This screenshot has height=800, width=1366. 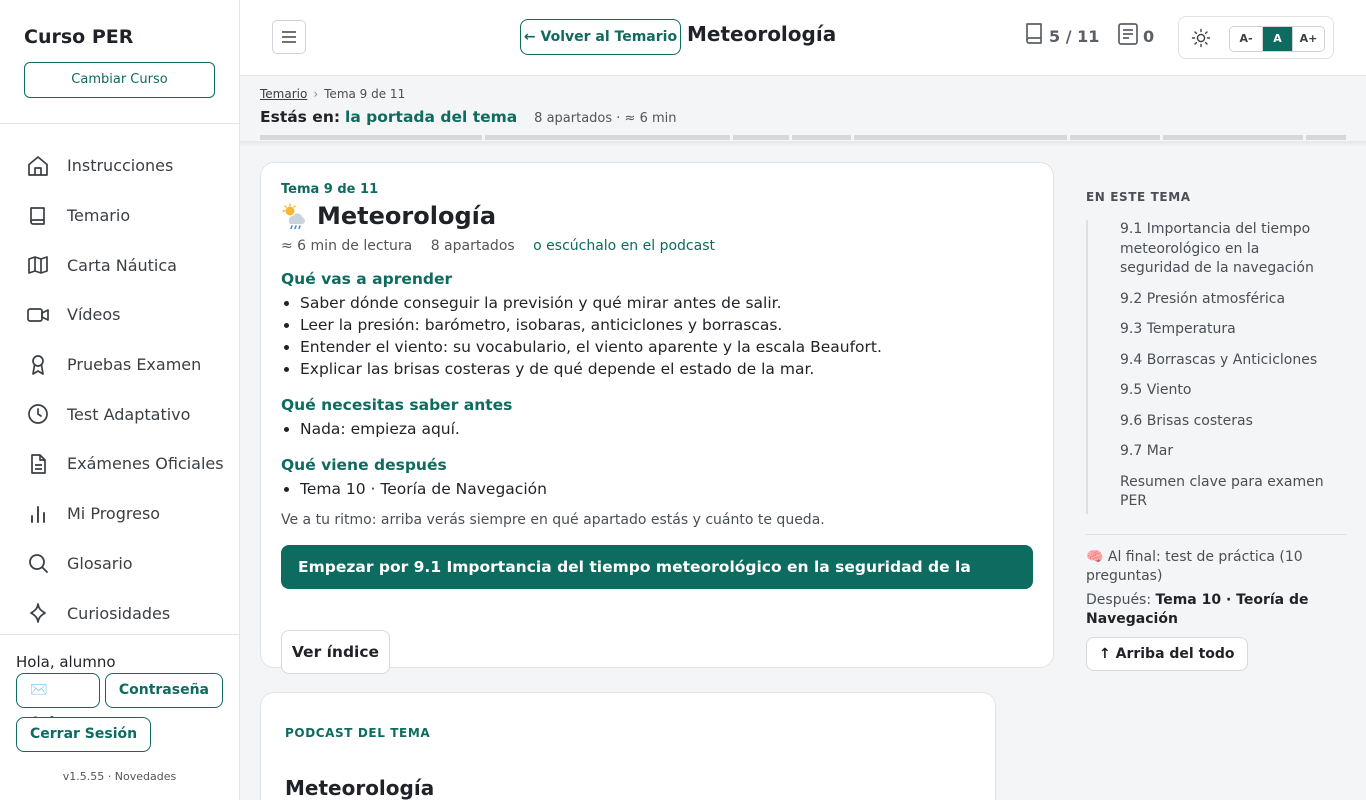 I want to click on notices-button: ✉️ Avisos, so click(x=58, y=702).